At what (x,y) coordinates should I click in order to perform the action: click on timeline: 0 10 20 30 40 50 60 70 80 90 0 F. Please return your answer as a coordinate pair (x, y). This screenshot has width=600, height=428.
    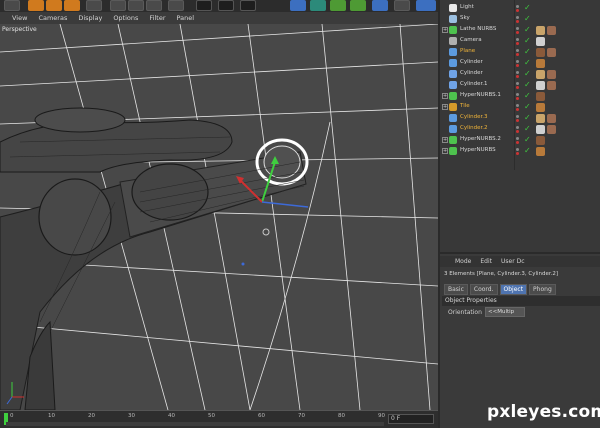
    Looking at the image, I should click on (219, 419).